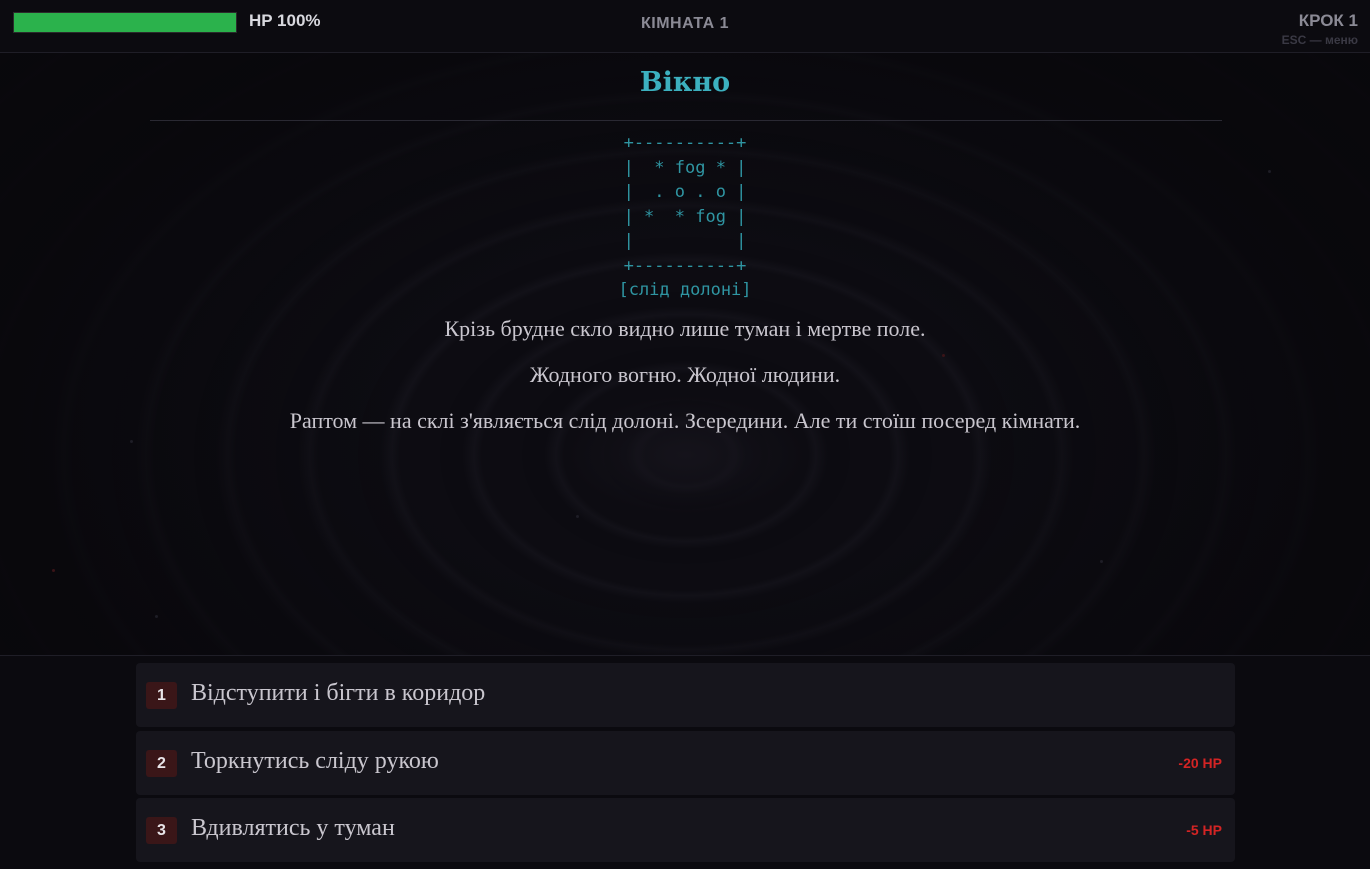  I want to click on choice-number-badge: 3, so click(161, 830).